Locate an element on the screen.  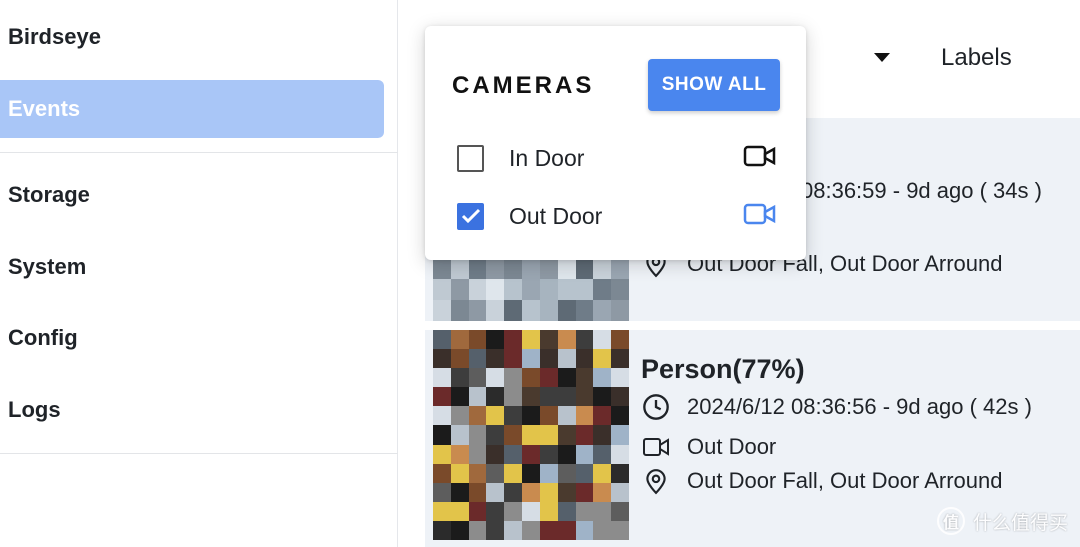
video-camera-icon is located at coordinates (760, 158).